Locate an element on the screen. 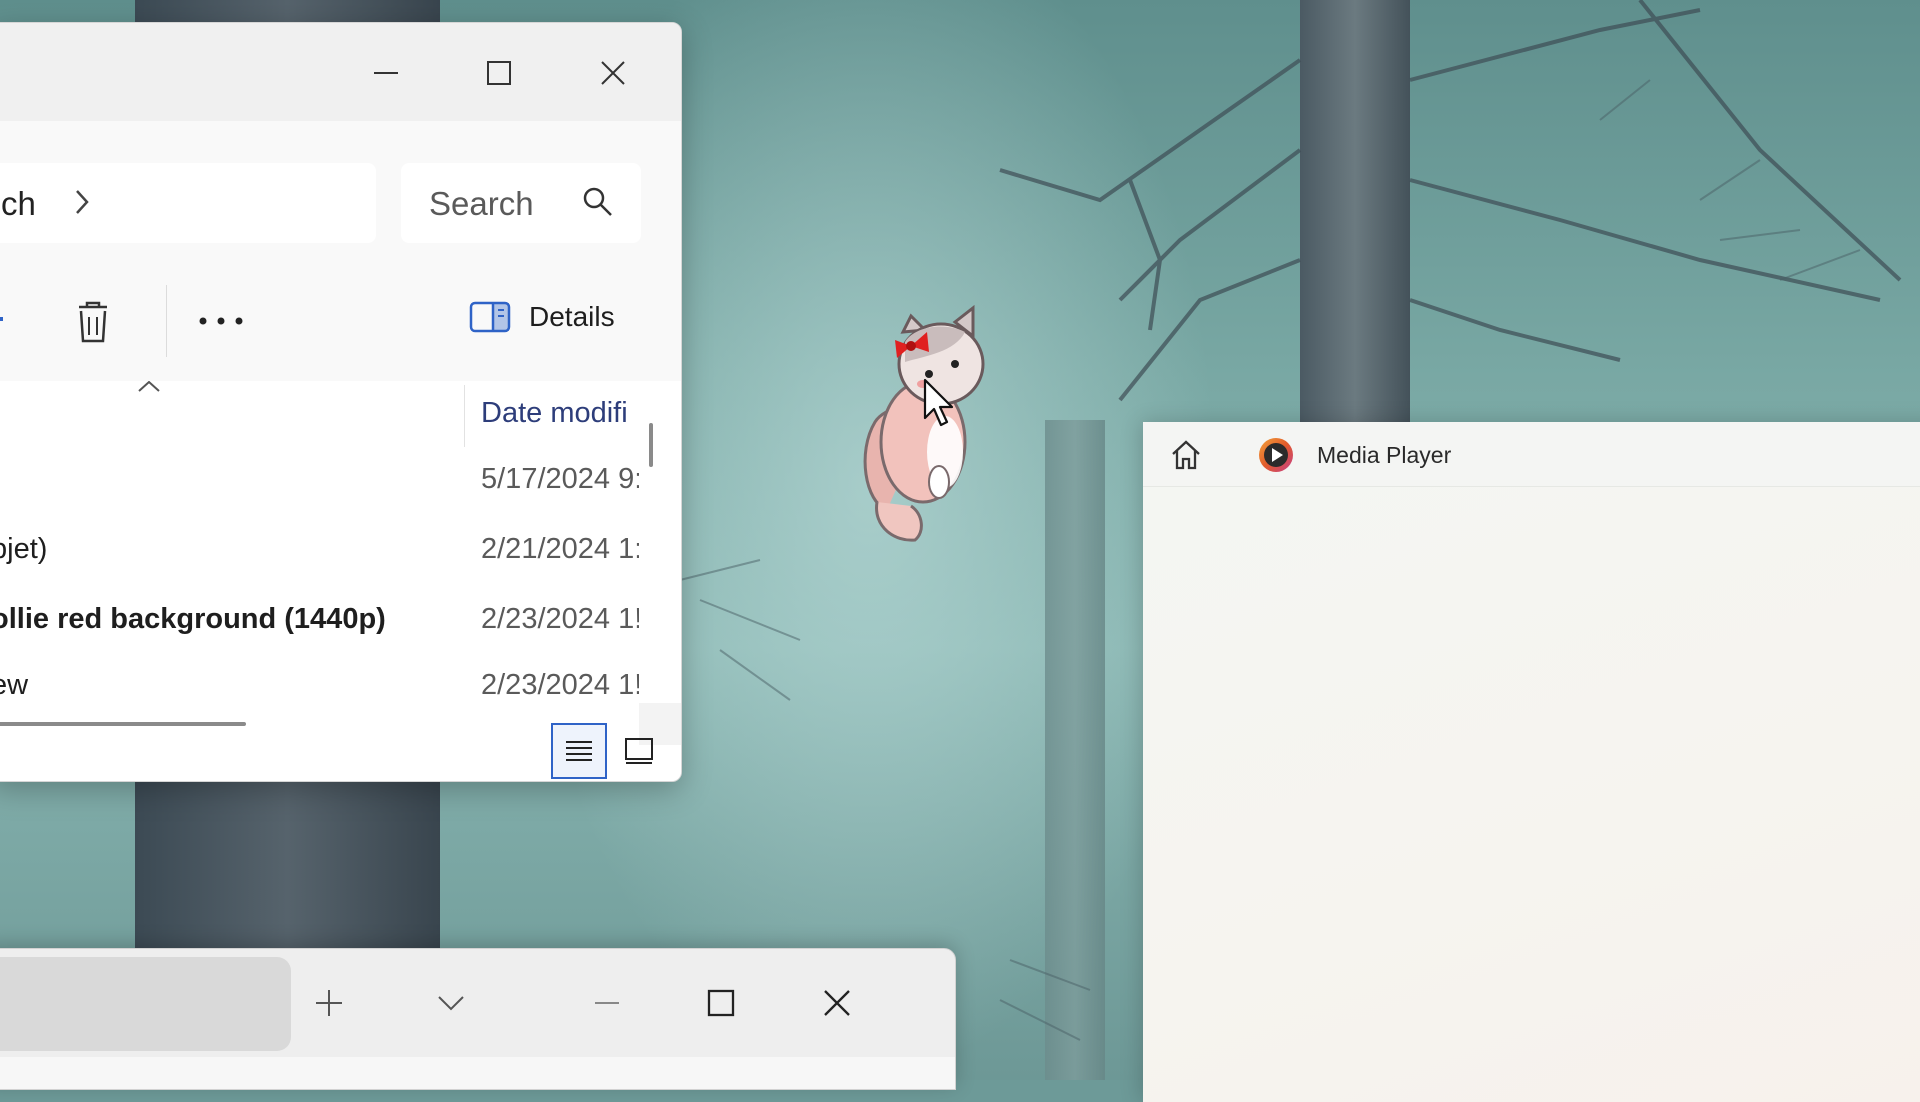 The image size is (1920, 1102). browser-tab is located at coordinates (145, 1004).